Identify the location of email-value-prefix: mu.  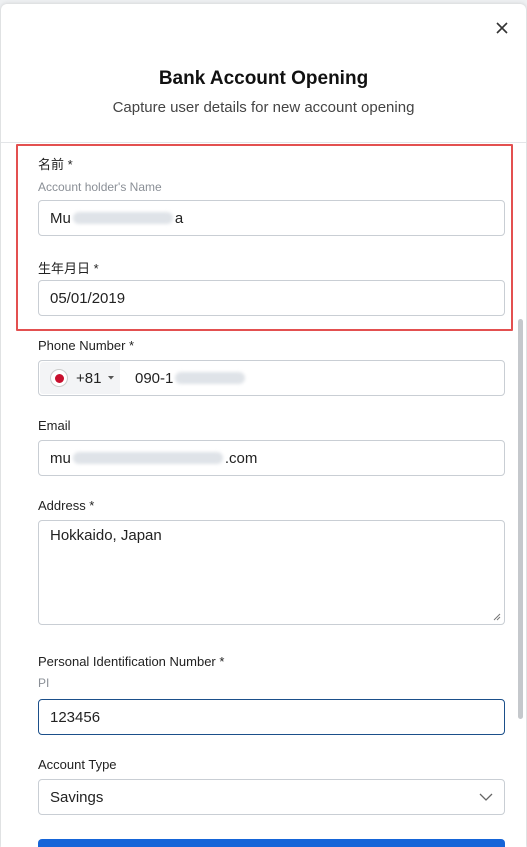
(60, 458).